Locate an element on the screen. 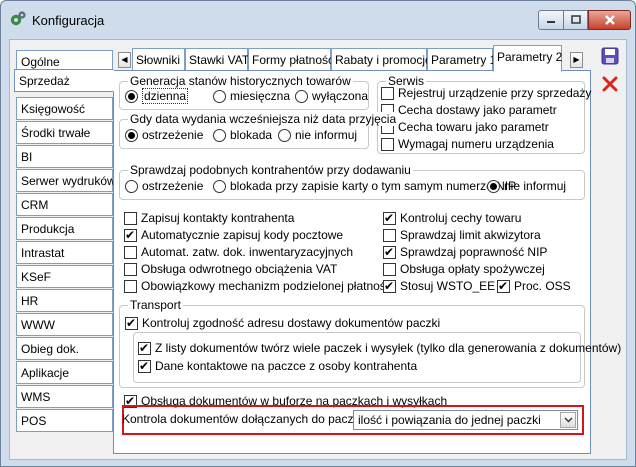 This screenshot has height=467, width=636. sidebar-item-hr: HR is located at coordinates (64, 300).